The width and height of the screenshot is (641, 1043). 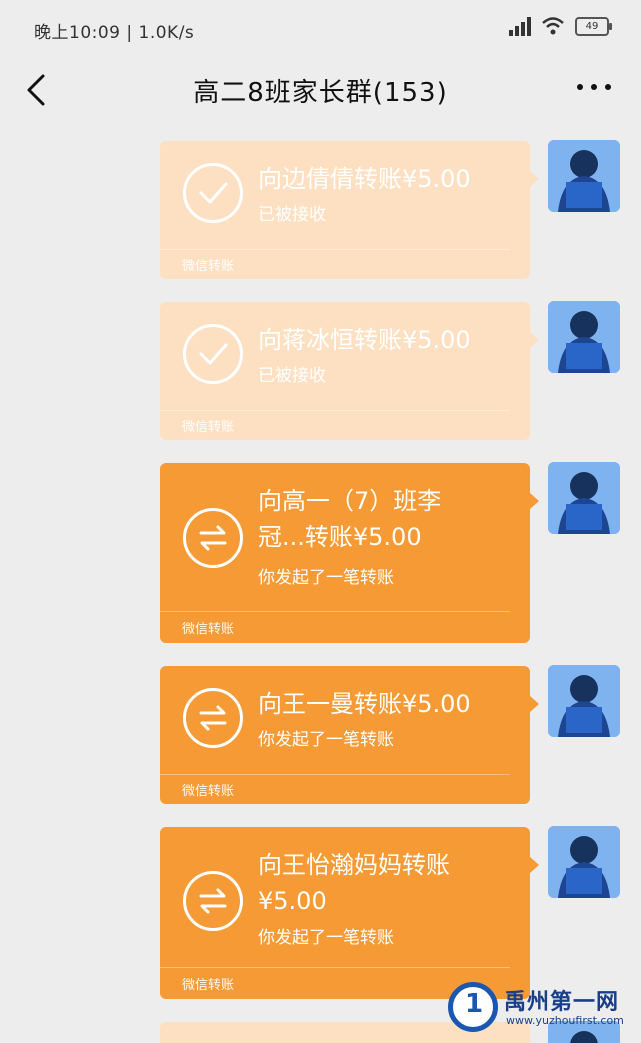 What do you see at coordinates (354, 883) in the screenshot?
I see `transfer-title: 向王怡瀚妈妈转账 ¥5.00` at bounding box center [354, 883].